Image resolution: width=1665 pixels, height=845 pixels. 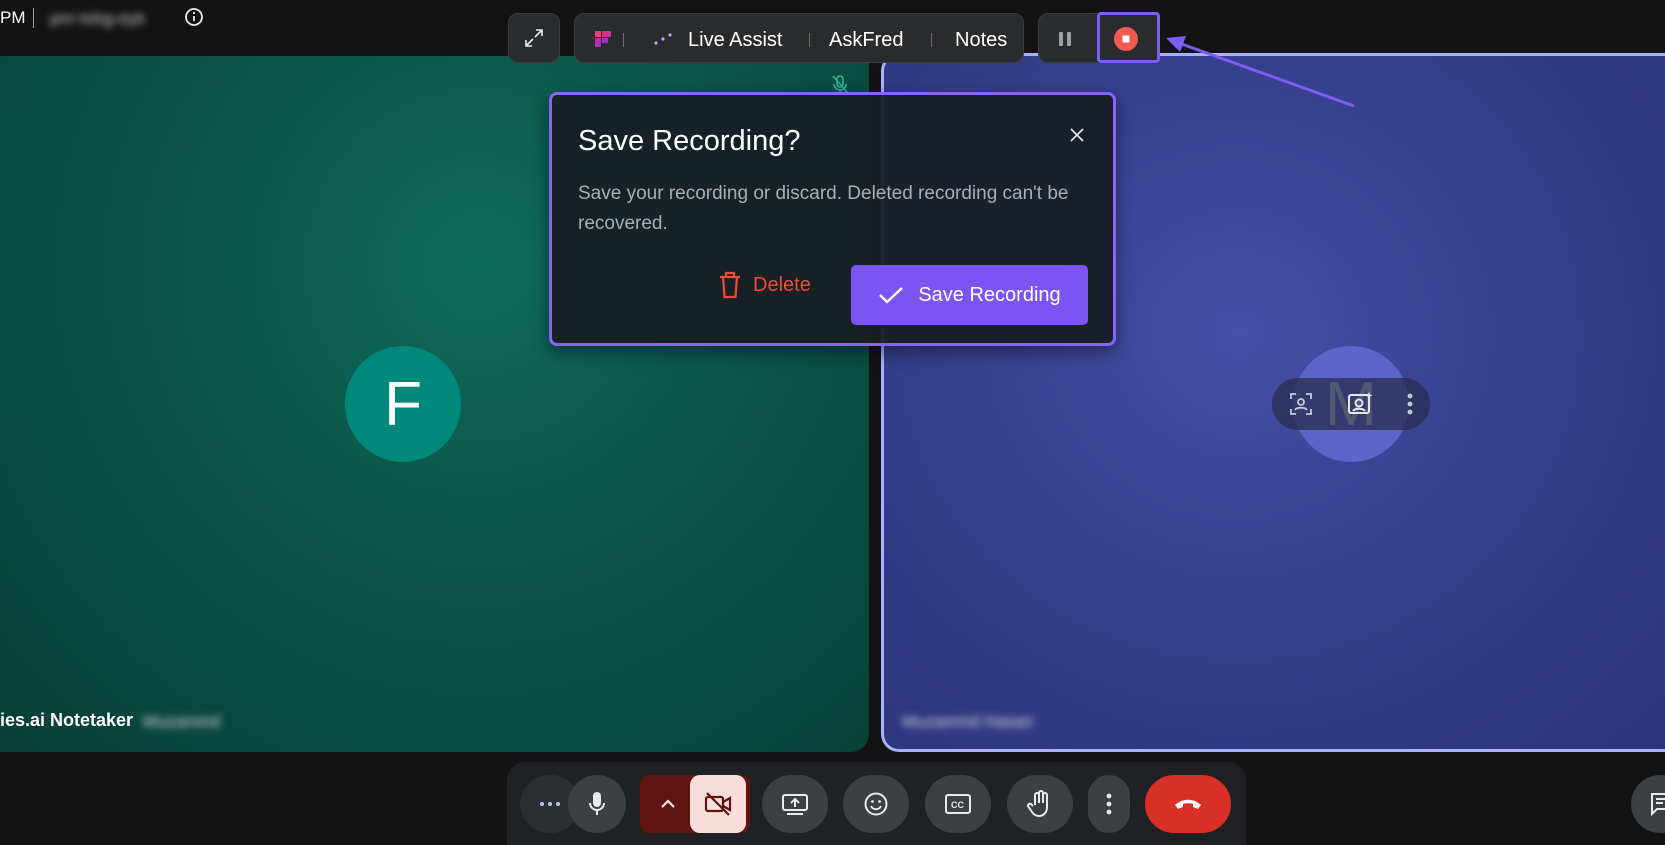 What do you see at coordinates (13, 17) in the screenshot?
I see `meeting-time: PM` at bounding box center [13, 17].